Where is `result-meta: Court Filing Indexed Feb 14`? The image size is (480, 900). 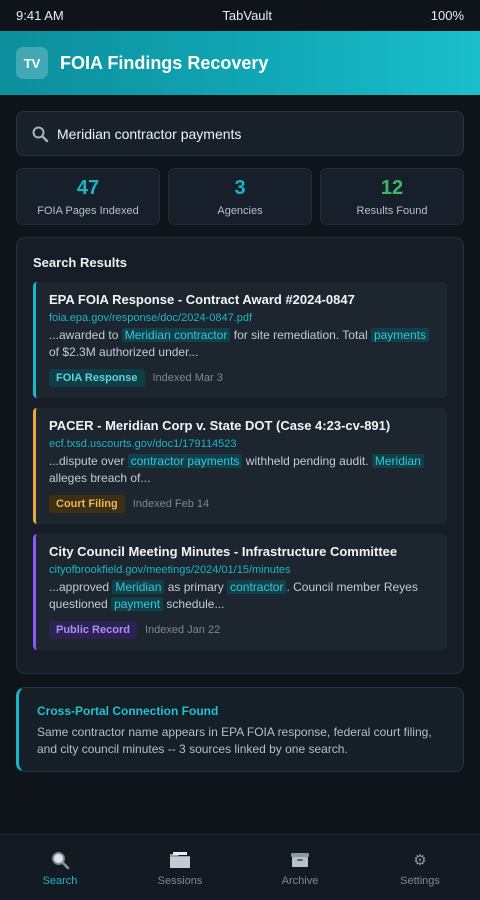
result-meta: Court Filing Indexed Feb 14 is located at coordinates (242, 504).